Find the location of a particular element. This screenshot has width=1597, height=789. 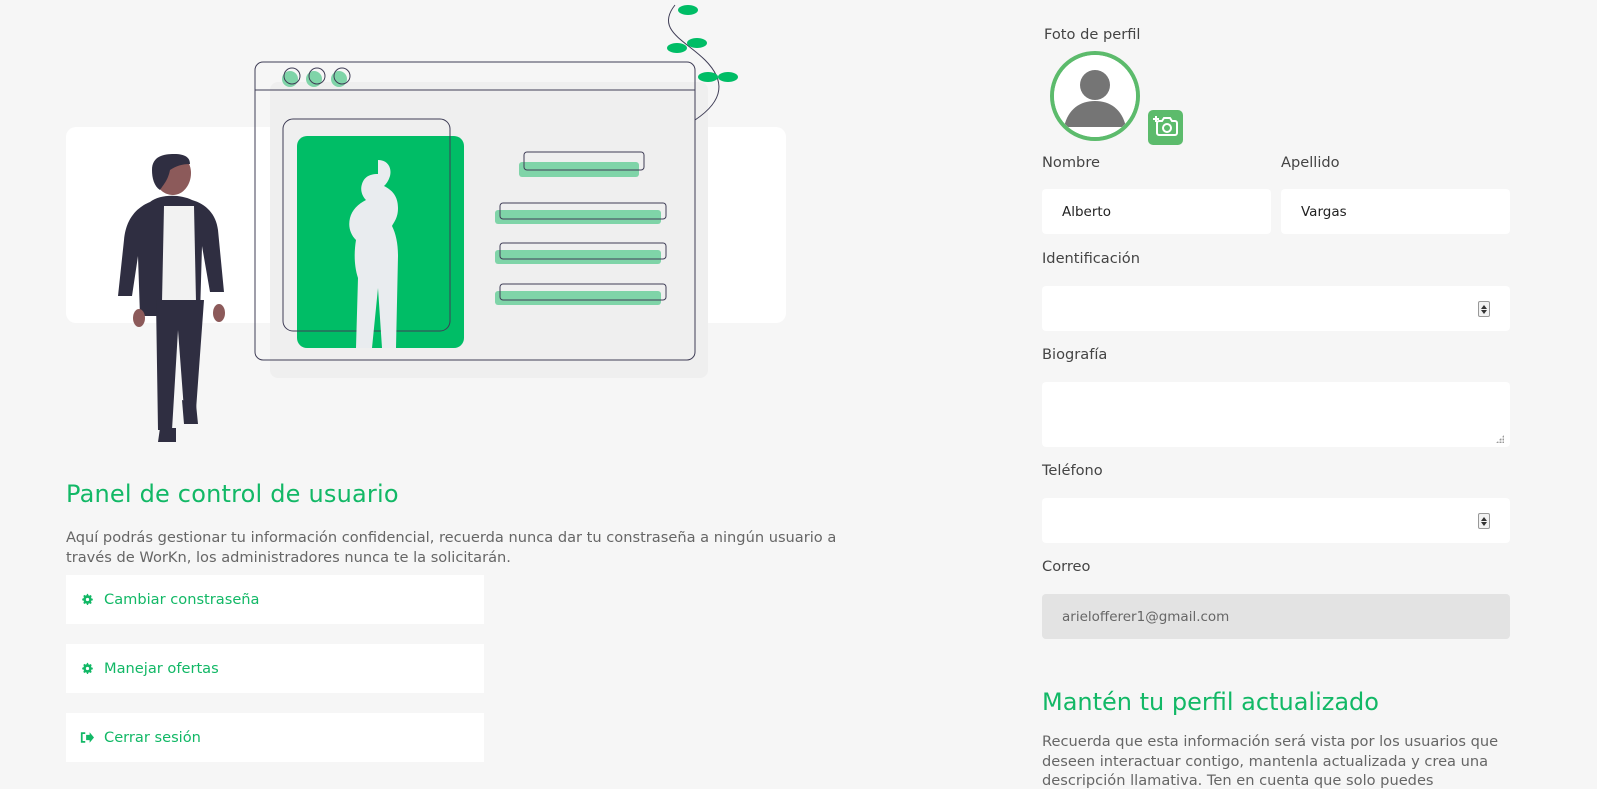

manage-offers-button: Manejar ofertas is located at coordinates (275, 668).